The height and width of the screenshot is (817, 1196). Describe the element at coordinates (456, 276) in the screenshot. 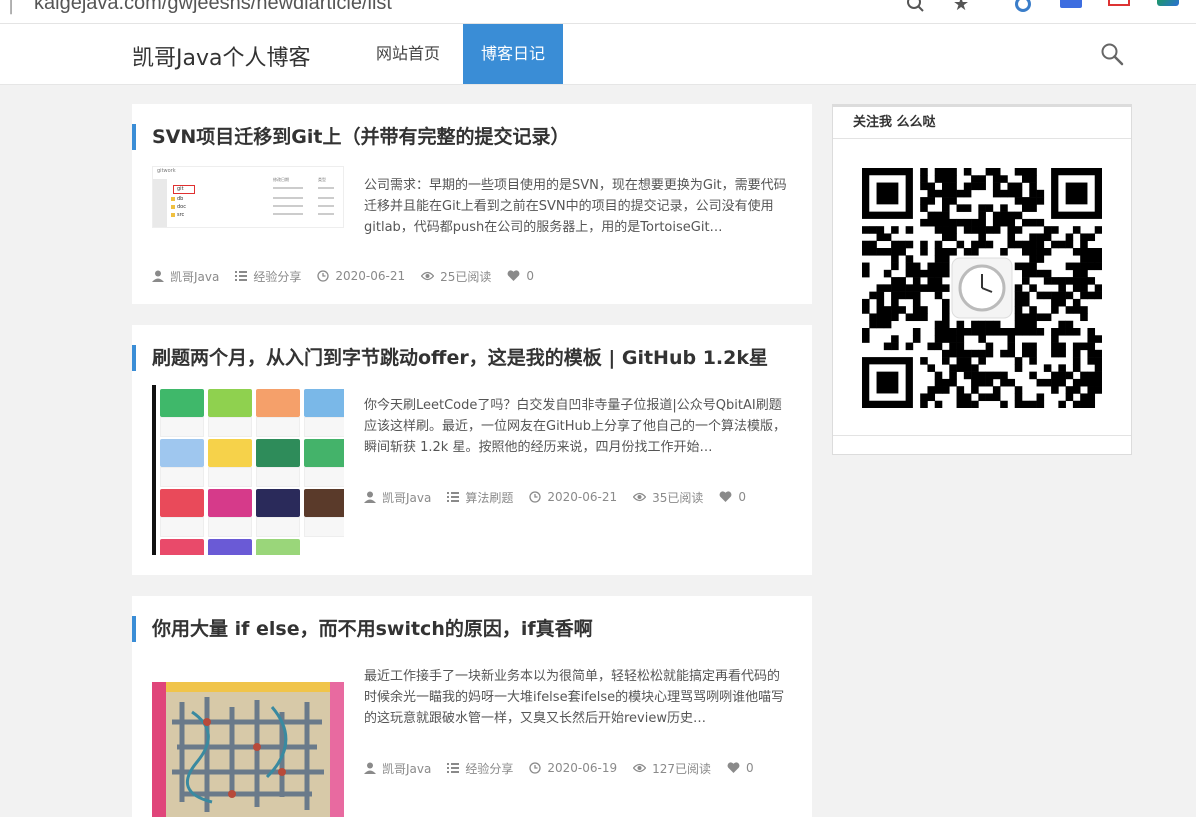

I see `meta-views: 25已阅读` at that location.